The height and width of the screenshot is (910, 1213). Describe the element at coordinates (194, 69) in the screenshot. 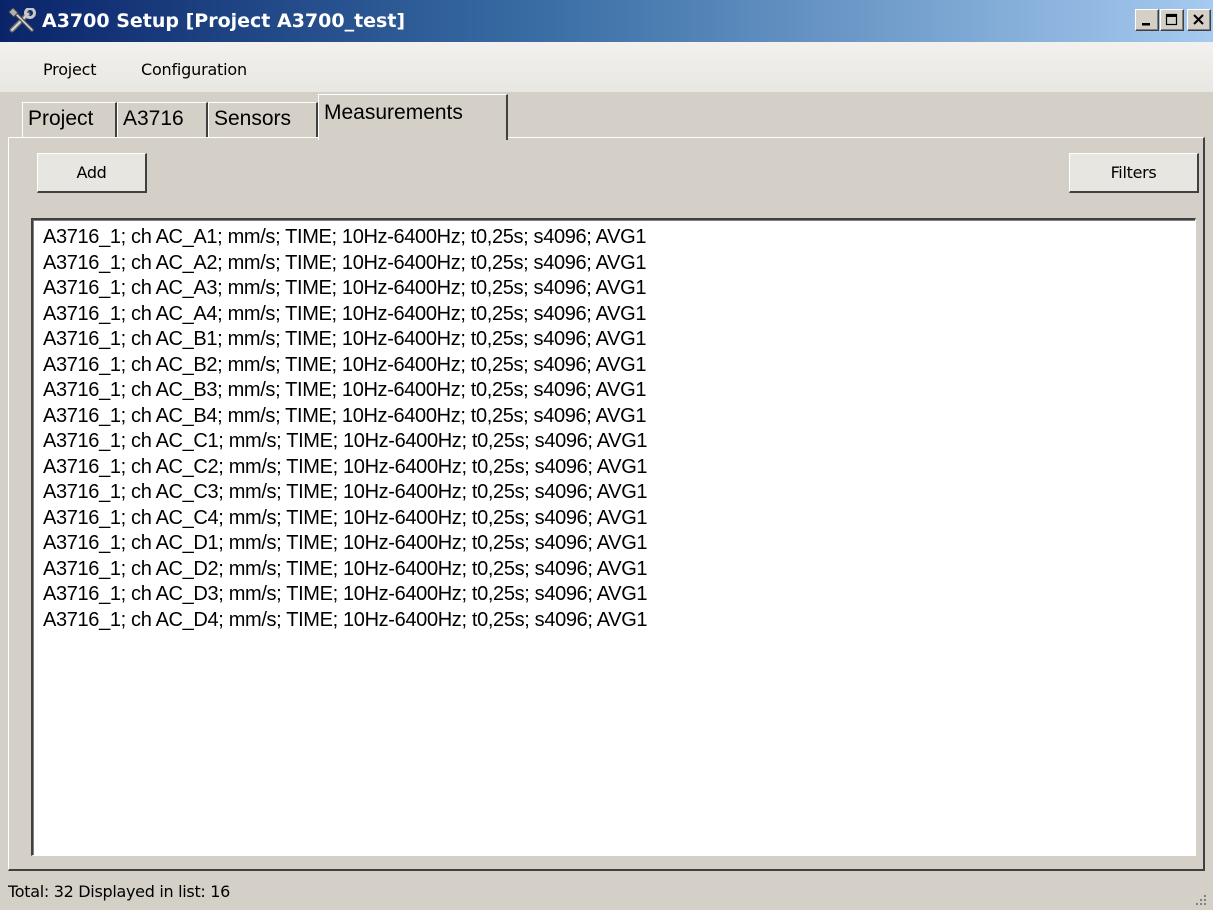

I see `menu-configuration: Configuration` at that location.